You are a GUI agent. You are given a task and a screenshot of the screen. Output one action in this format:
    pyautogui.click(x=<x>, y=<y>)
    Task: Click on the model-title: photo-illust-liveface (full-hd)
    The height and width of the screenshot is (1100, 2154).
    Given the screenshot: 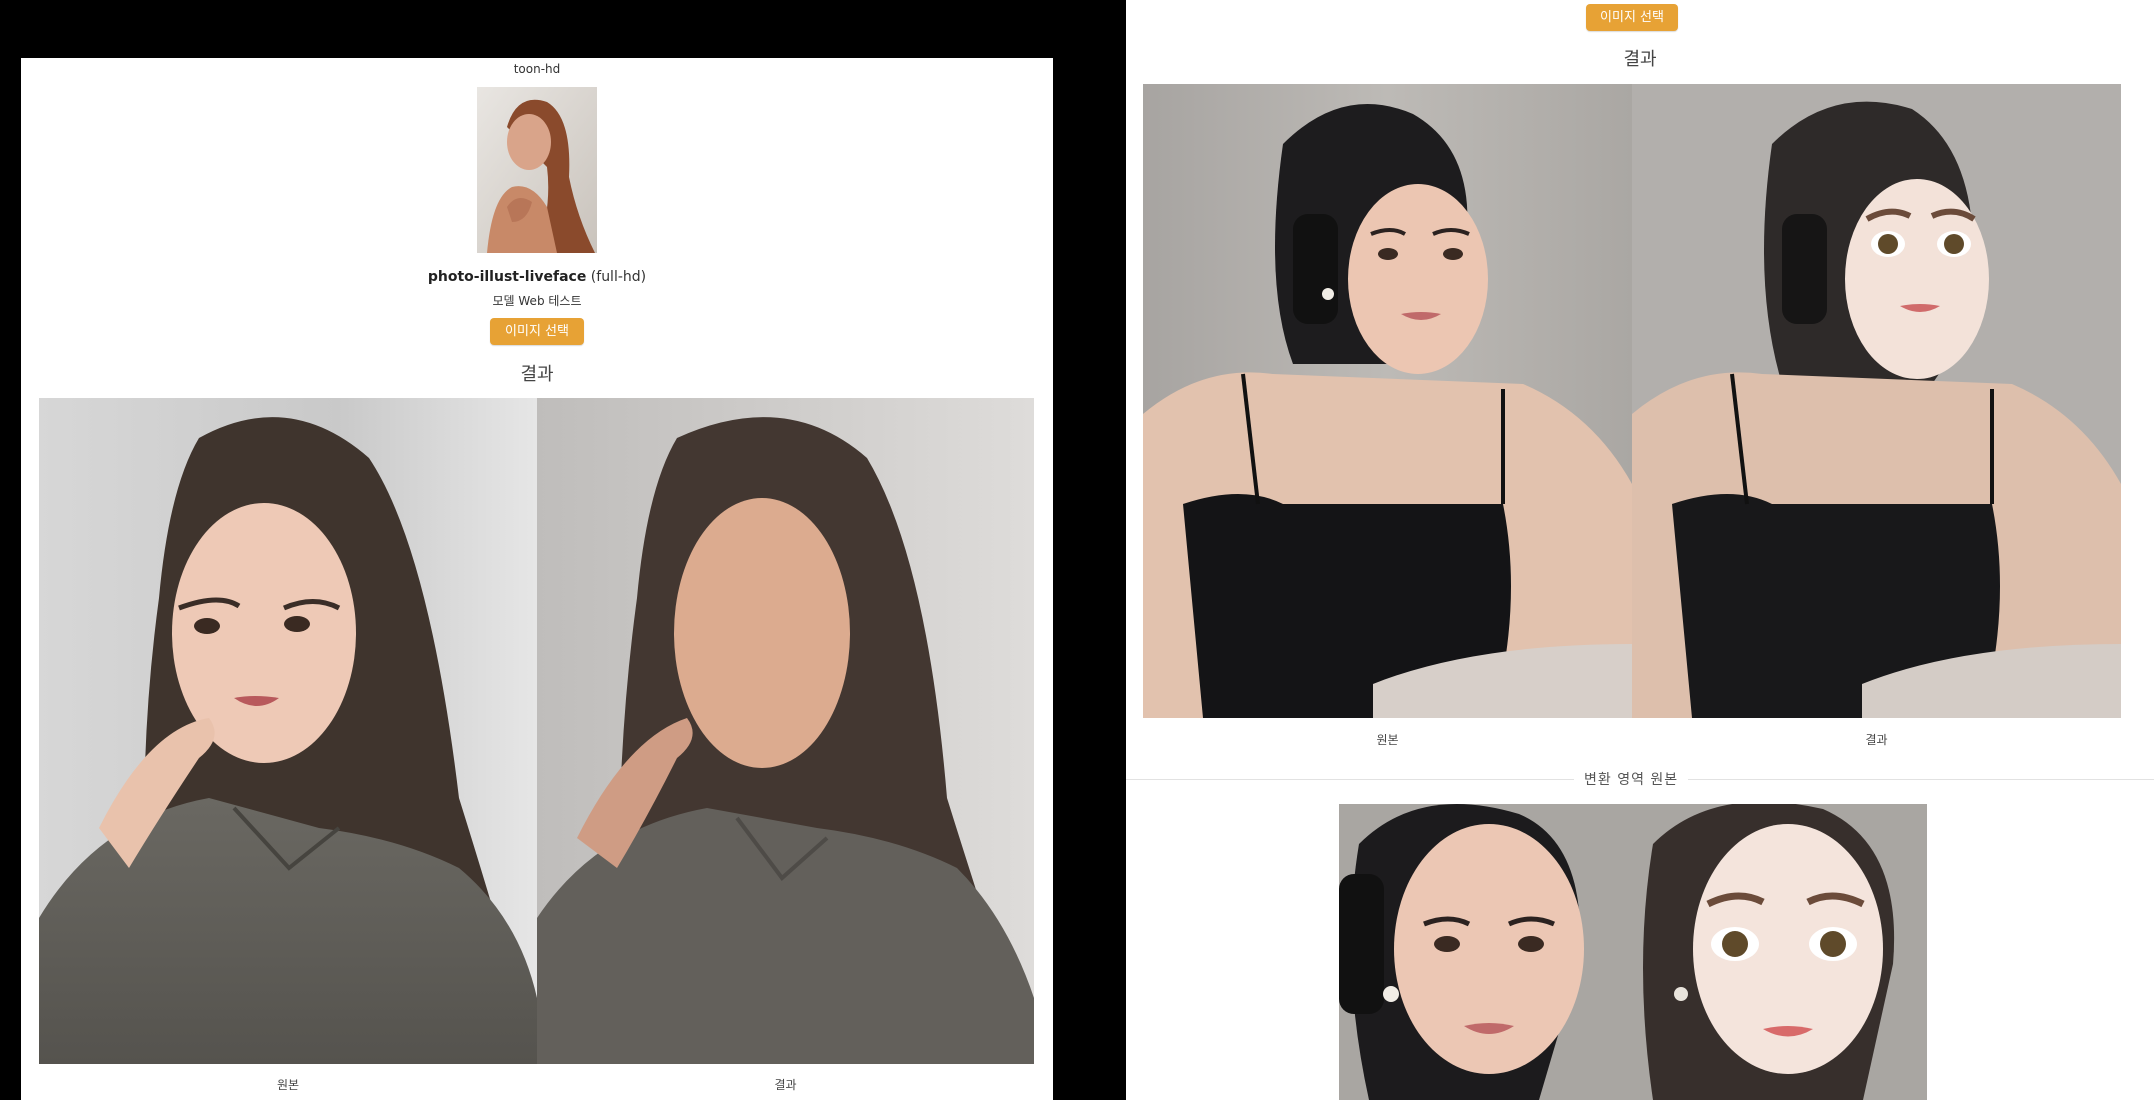 What is the action you would take?
    pyautogui.click(x=537, y=277)
    